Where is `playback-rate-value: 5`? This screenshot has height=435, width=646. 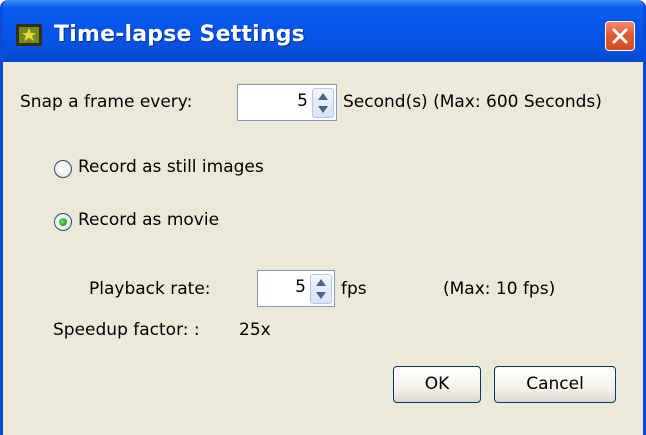
playback-rate-value: 5 is located at coordinates (300, 287).